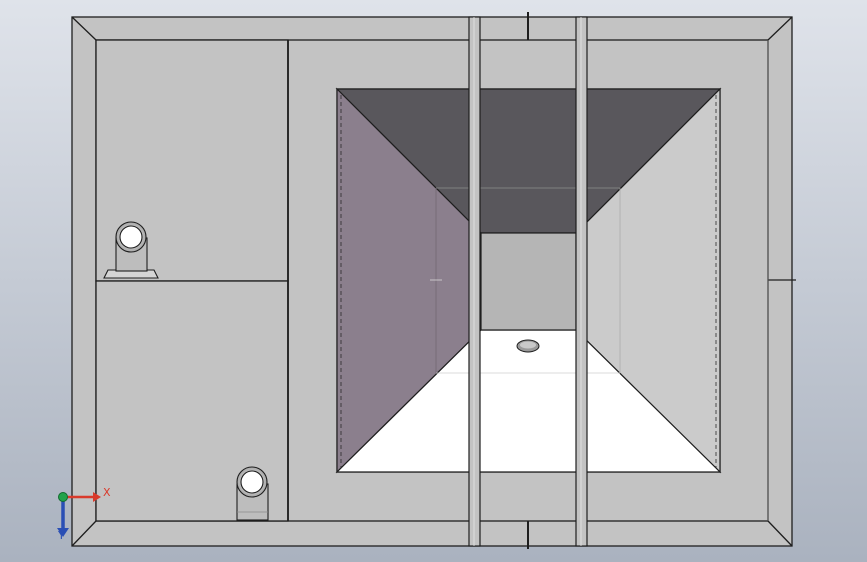 Image resolution: width=867 pixels, height=562 pixels. Describe the element at coordinates (528, 345) in the screenshot. I see `drain-hole-inner` at that location.